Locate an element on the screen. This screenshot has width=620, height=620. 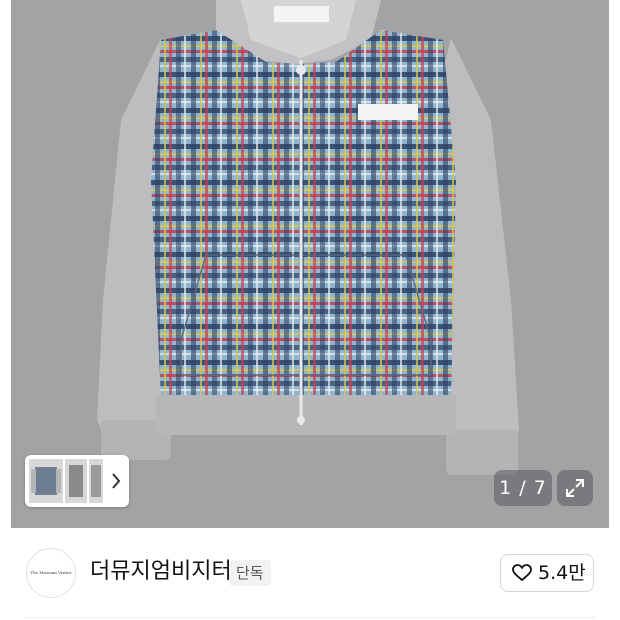
thumbnail-side is located at coordinates (76, 481).